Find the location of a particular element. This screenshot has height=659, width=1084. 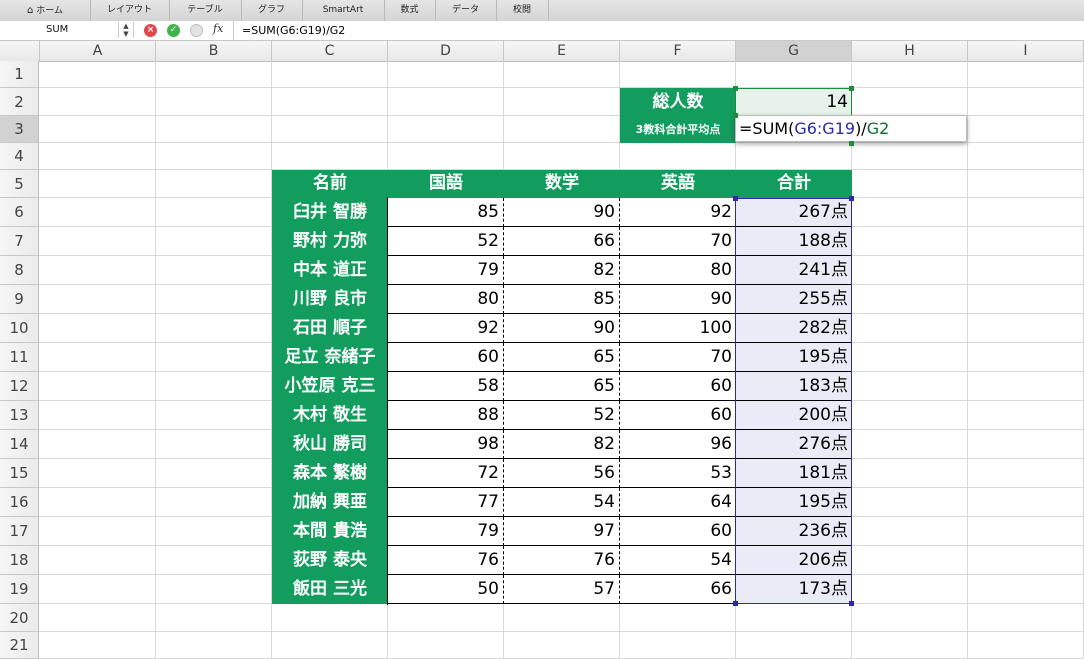

fx-icon: fx is located at coordinates (218, 28).